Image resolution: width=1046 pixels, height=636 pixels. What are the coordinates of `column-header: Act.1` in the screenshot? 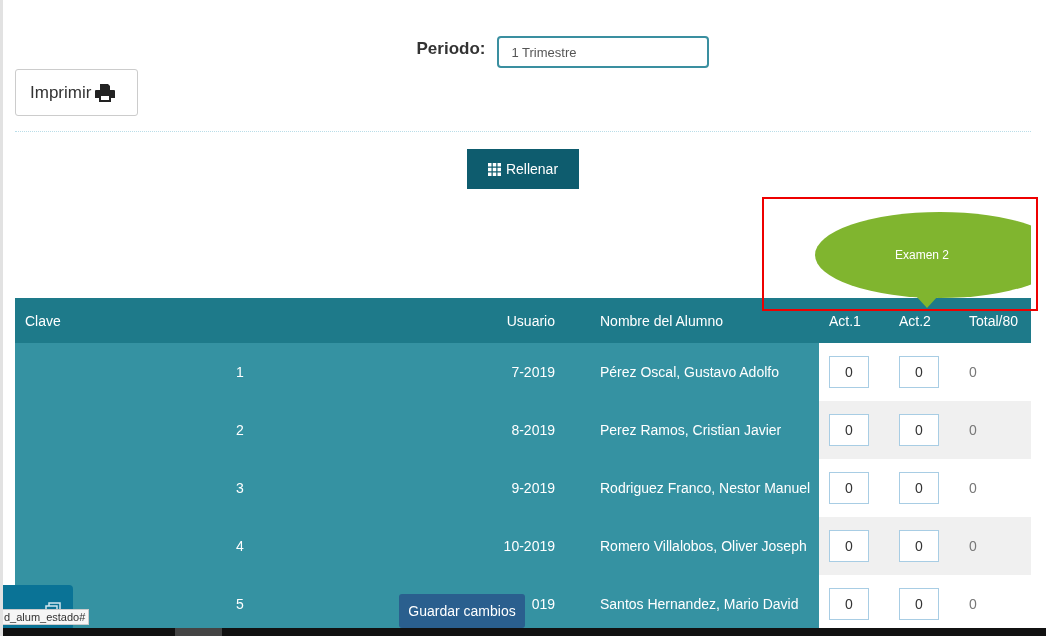 It's located at (845, 320).